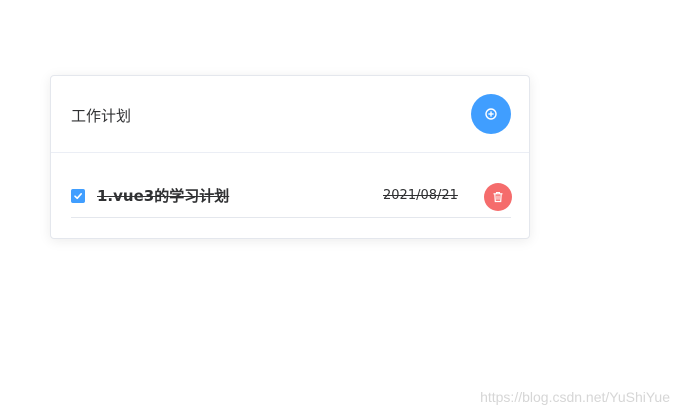  Describe the element at coordinates (291, 197) in the screenshot. I see `todo-item: 1.vue3的学习计划 2021/08/21` at that location.